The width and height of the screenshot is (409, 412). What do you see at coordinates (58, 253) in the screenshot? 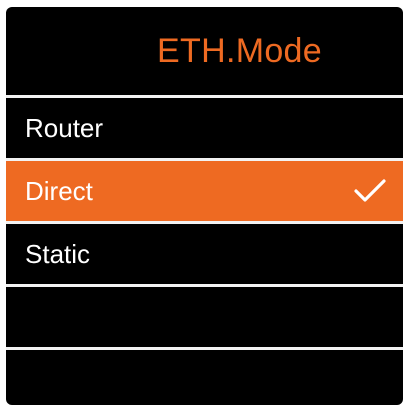
I see `menu-item-label: Static` at bounding box center [58, 253].